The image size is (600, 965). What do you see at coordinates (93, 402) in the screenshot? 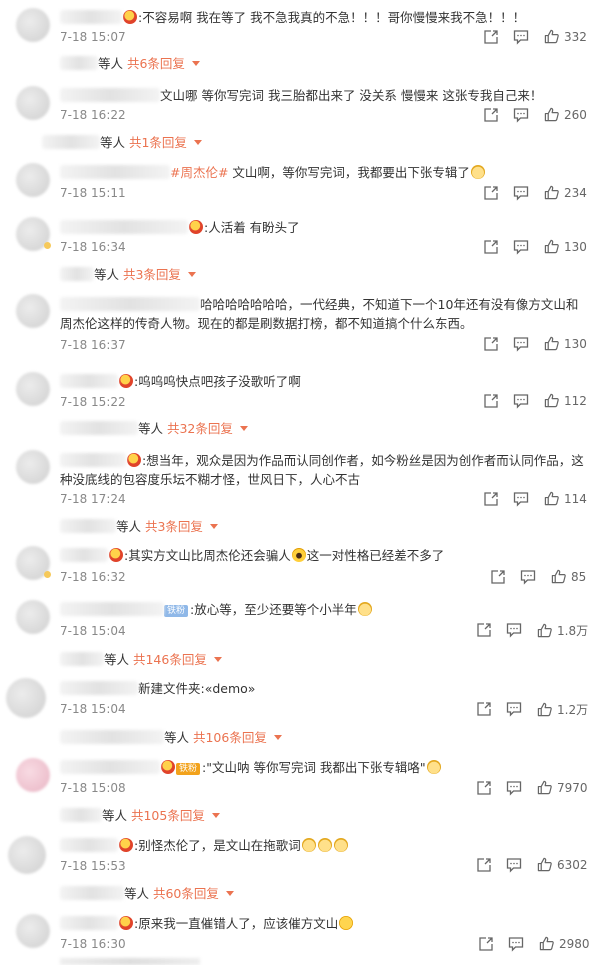
I see `comment-time: 7-18 15:22` at bounding box center [93, 402].